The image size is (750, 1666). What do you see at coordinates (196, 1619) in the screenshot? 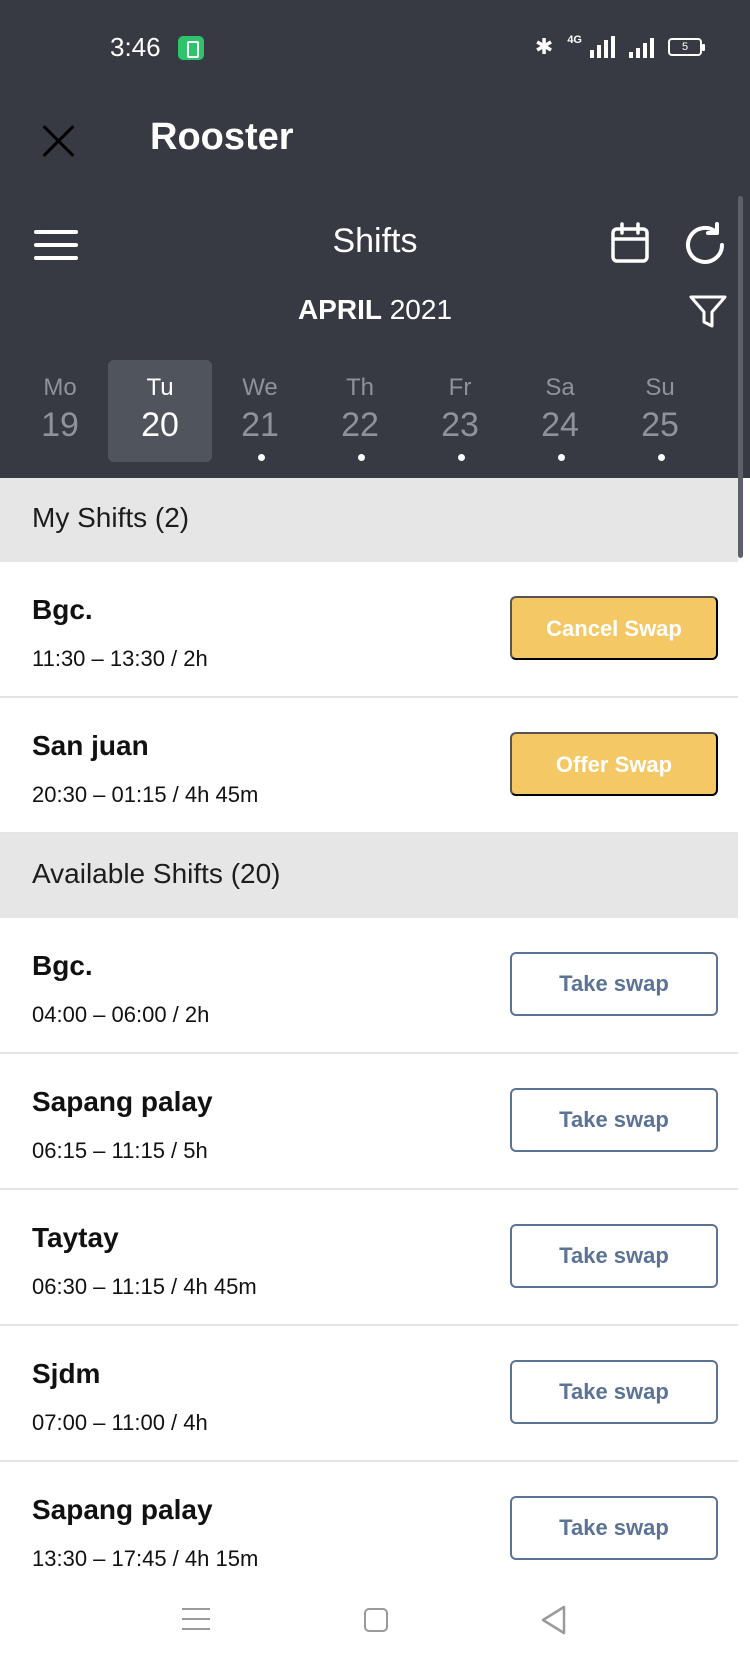
I see `recent-apps-icon` at bounding box center [196, 1619].